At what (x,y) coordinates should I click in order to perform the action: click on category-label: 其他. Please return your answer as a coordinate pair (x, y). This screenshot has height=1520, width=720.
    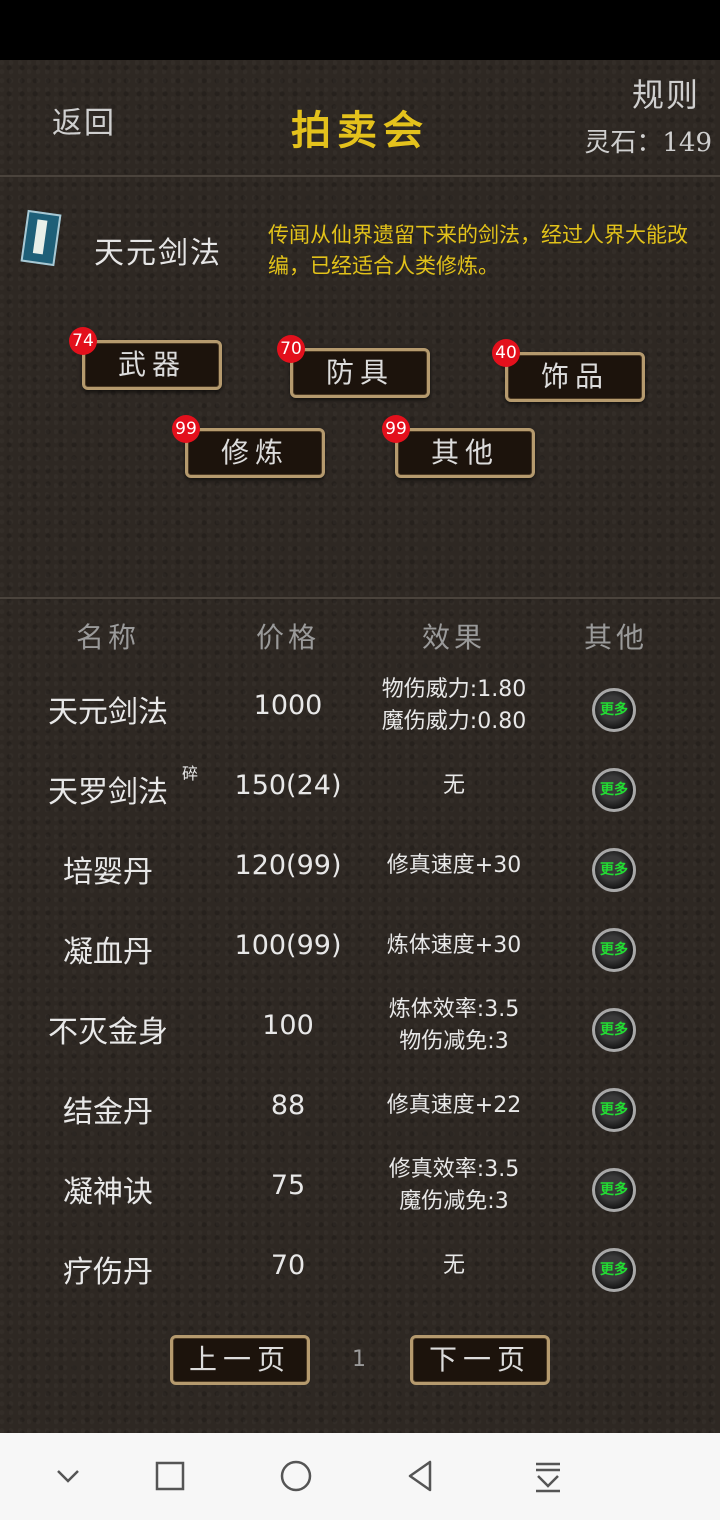
    Looking at the image, I should click on (464, 452).